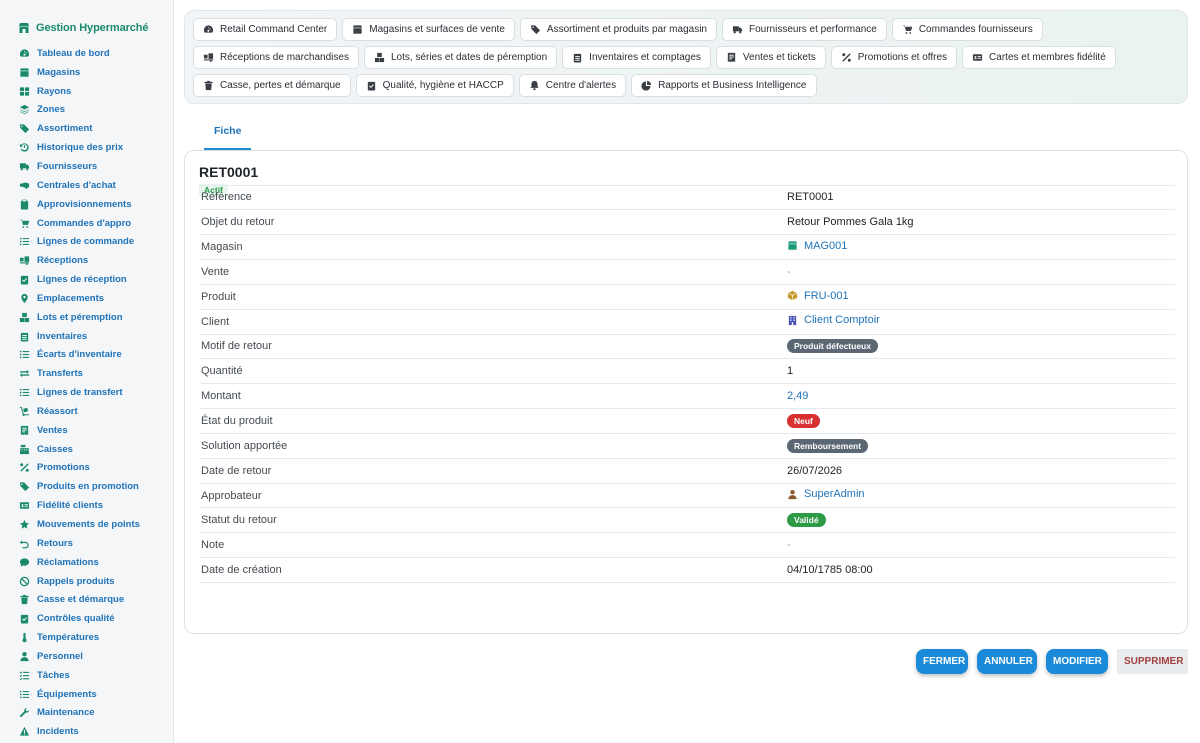 The height and width of the screenshot is (743, 1200). I want to click on sidebar-item-casse-et-demarque: Casse et démarque, so click(86, 599).